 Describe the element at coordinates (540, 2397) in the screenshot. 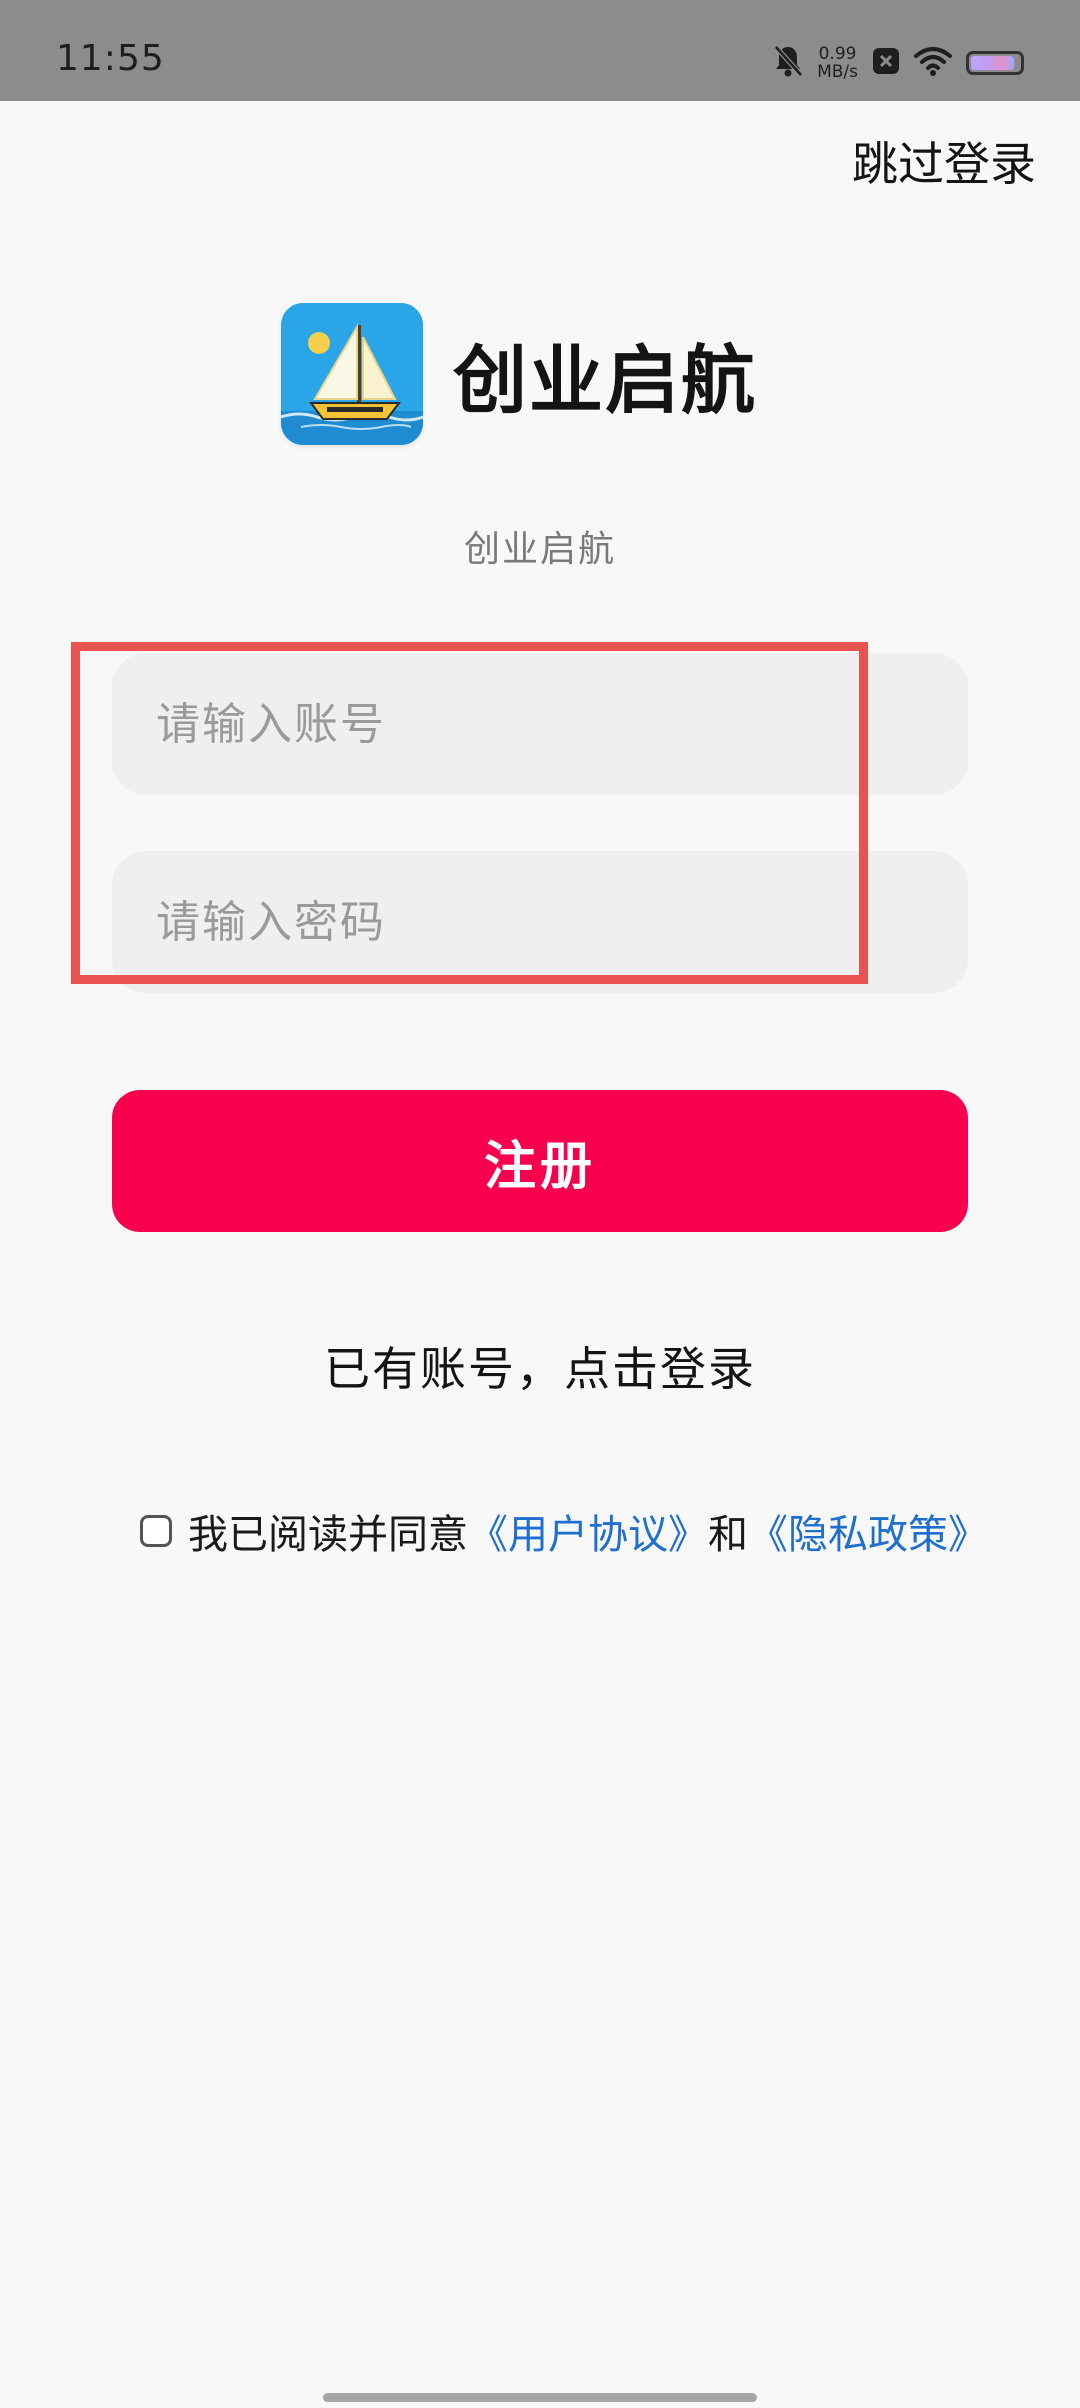

I see `home-indicator` at that location.